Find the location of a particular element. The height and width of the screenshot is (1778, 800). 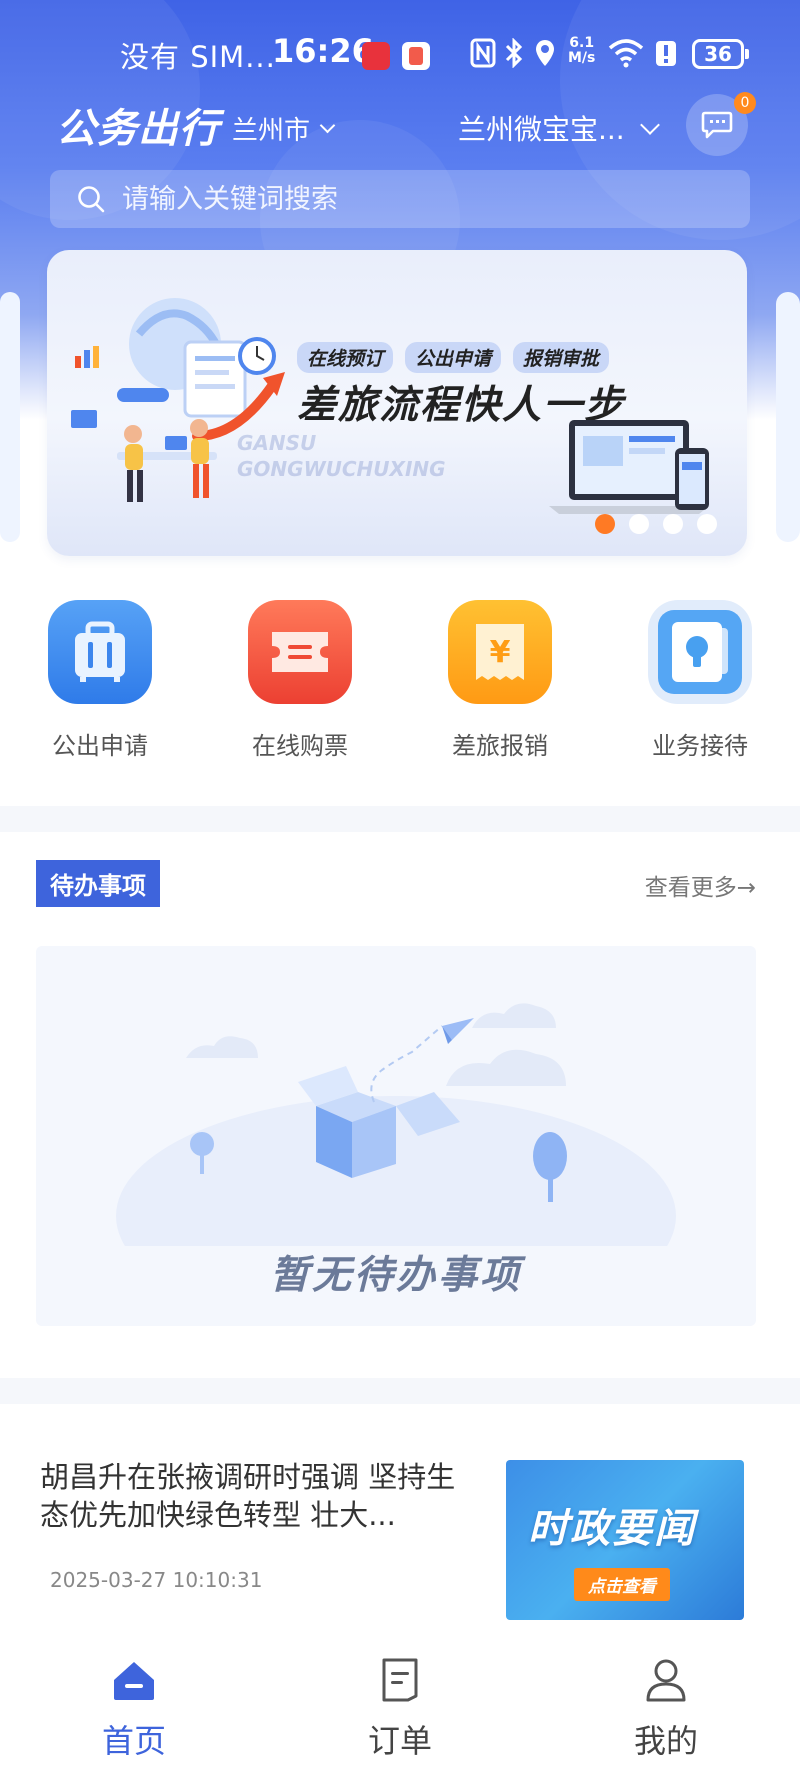

banner-devices-illustration is located at coordinates (629, 467).